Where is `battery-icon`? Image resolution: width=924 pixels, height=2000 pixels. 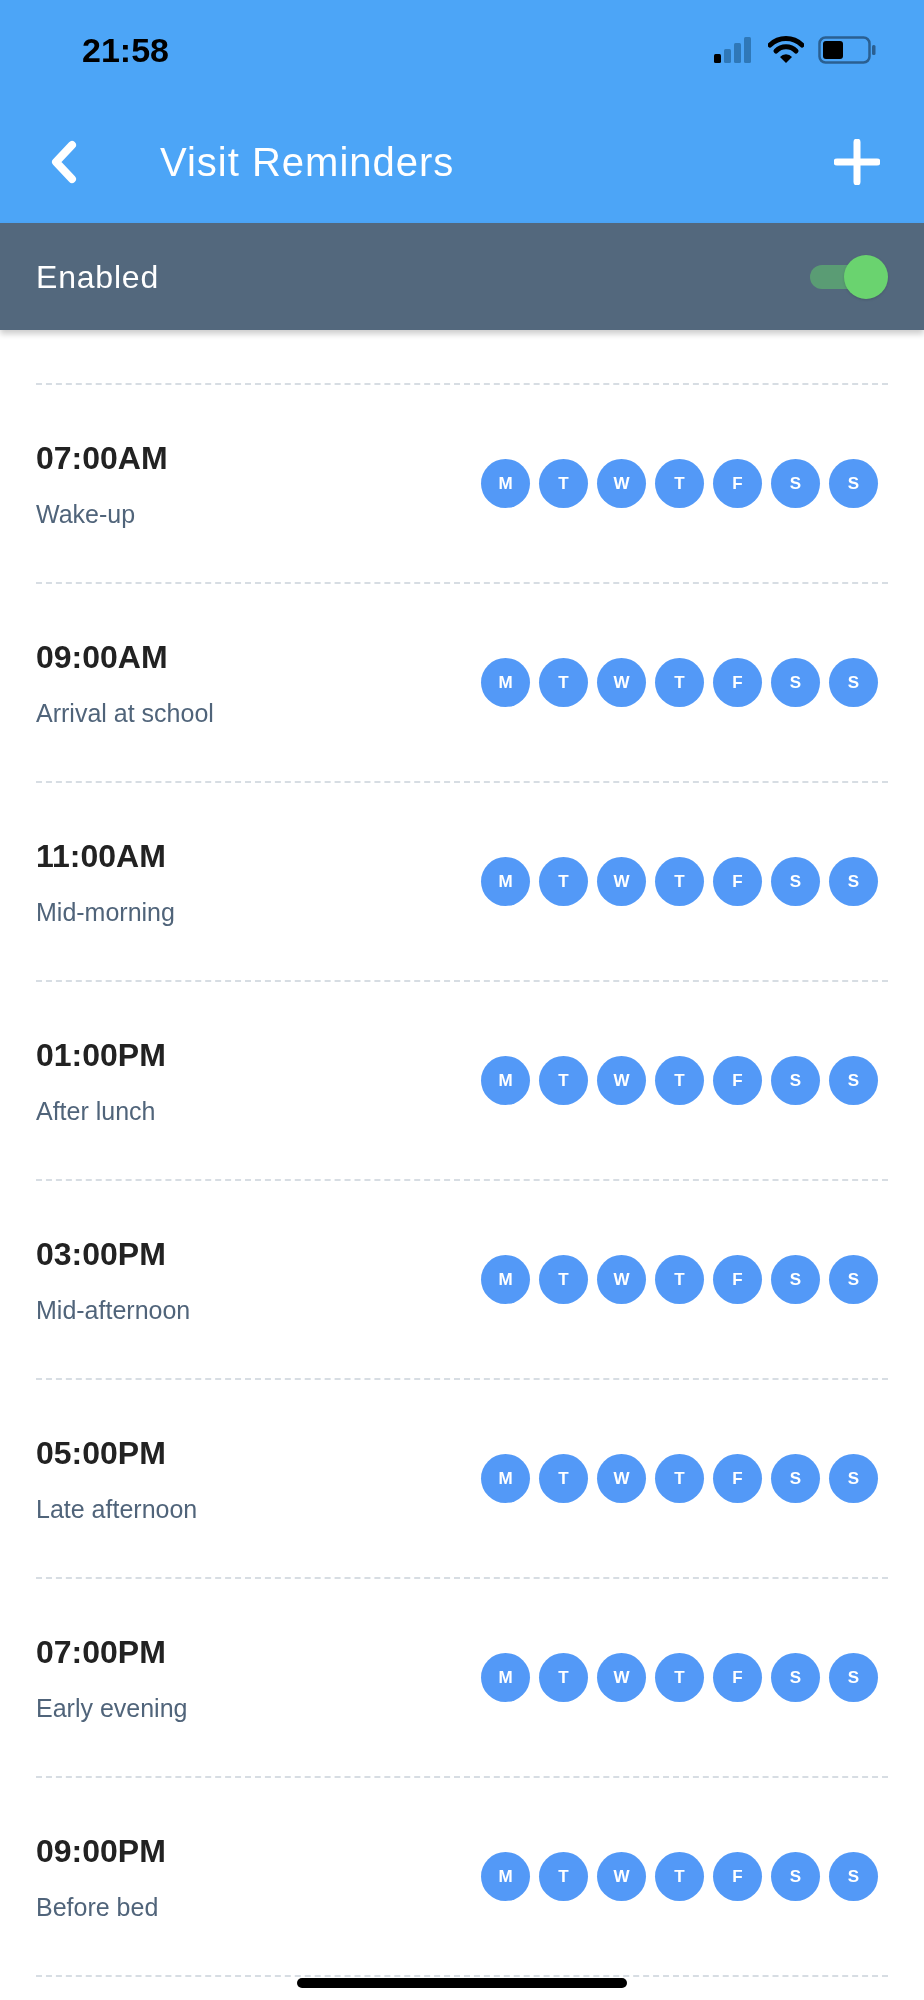
battery-icon is located at coordinates (847, 50).